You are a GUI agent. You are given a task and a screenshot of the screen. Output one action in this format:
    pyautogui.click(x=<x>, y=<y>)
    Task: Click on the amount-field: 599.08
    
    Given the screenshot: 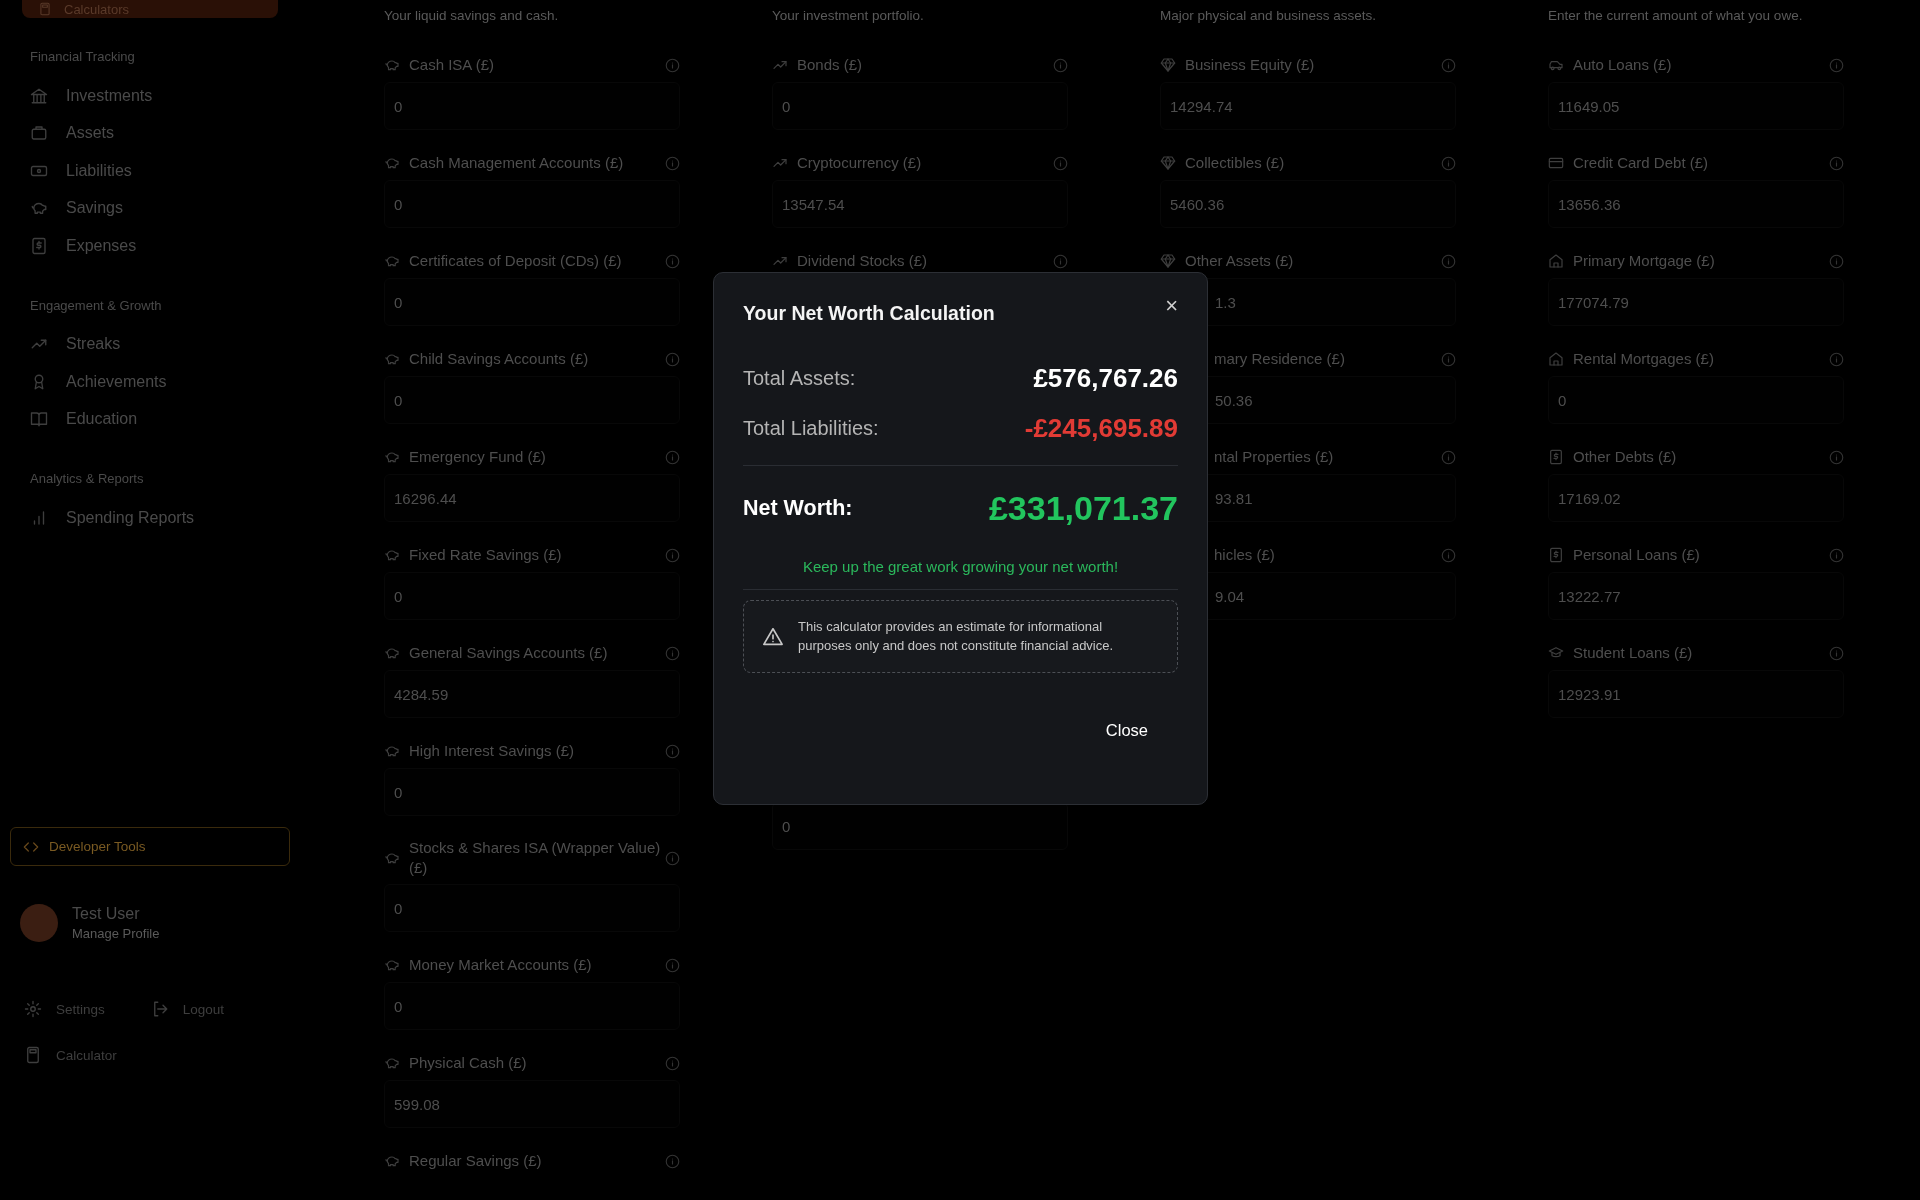 What is the action you would take?
    pyautogui.click(x=532, y=1104)
    